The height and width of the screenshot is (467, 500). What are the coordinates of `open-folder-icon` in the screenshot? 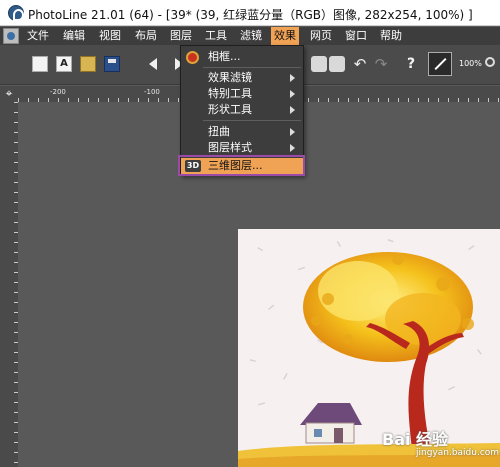 It's located at (88, 64).